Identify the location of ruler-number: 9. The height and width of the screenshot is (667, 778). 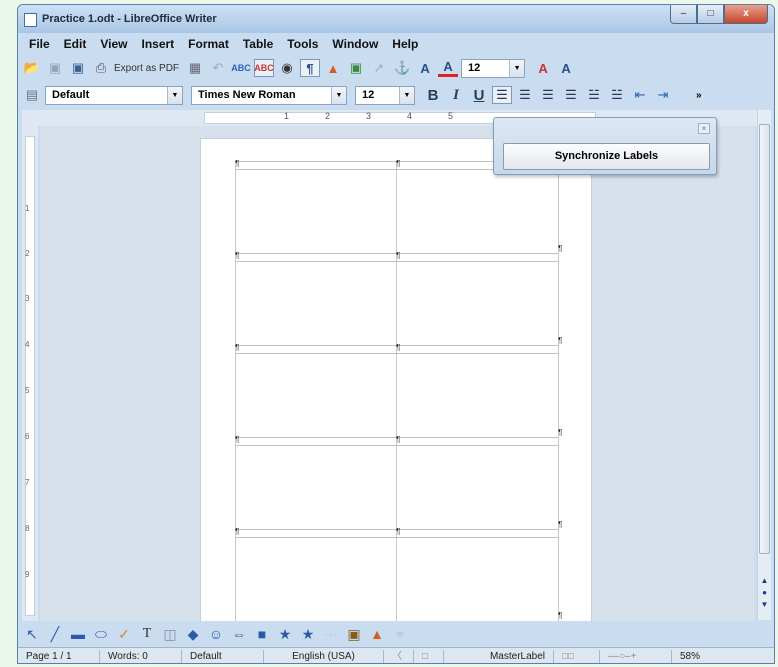
(27, 574).